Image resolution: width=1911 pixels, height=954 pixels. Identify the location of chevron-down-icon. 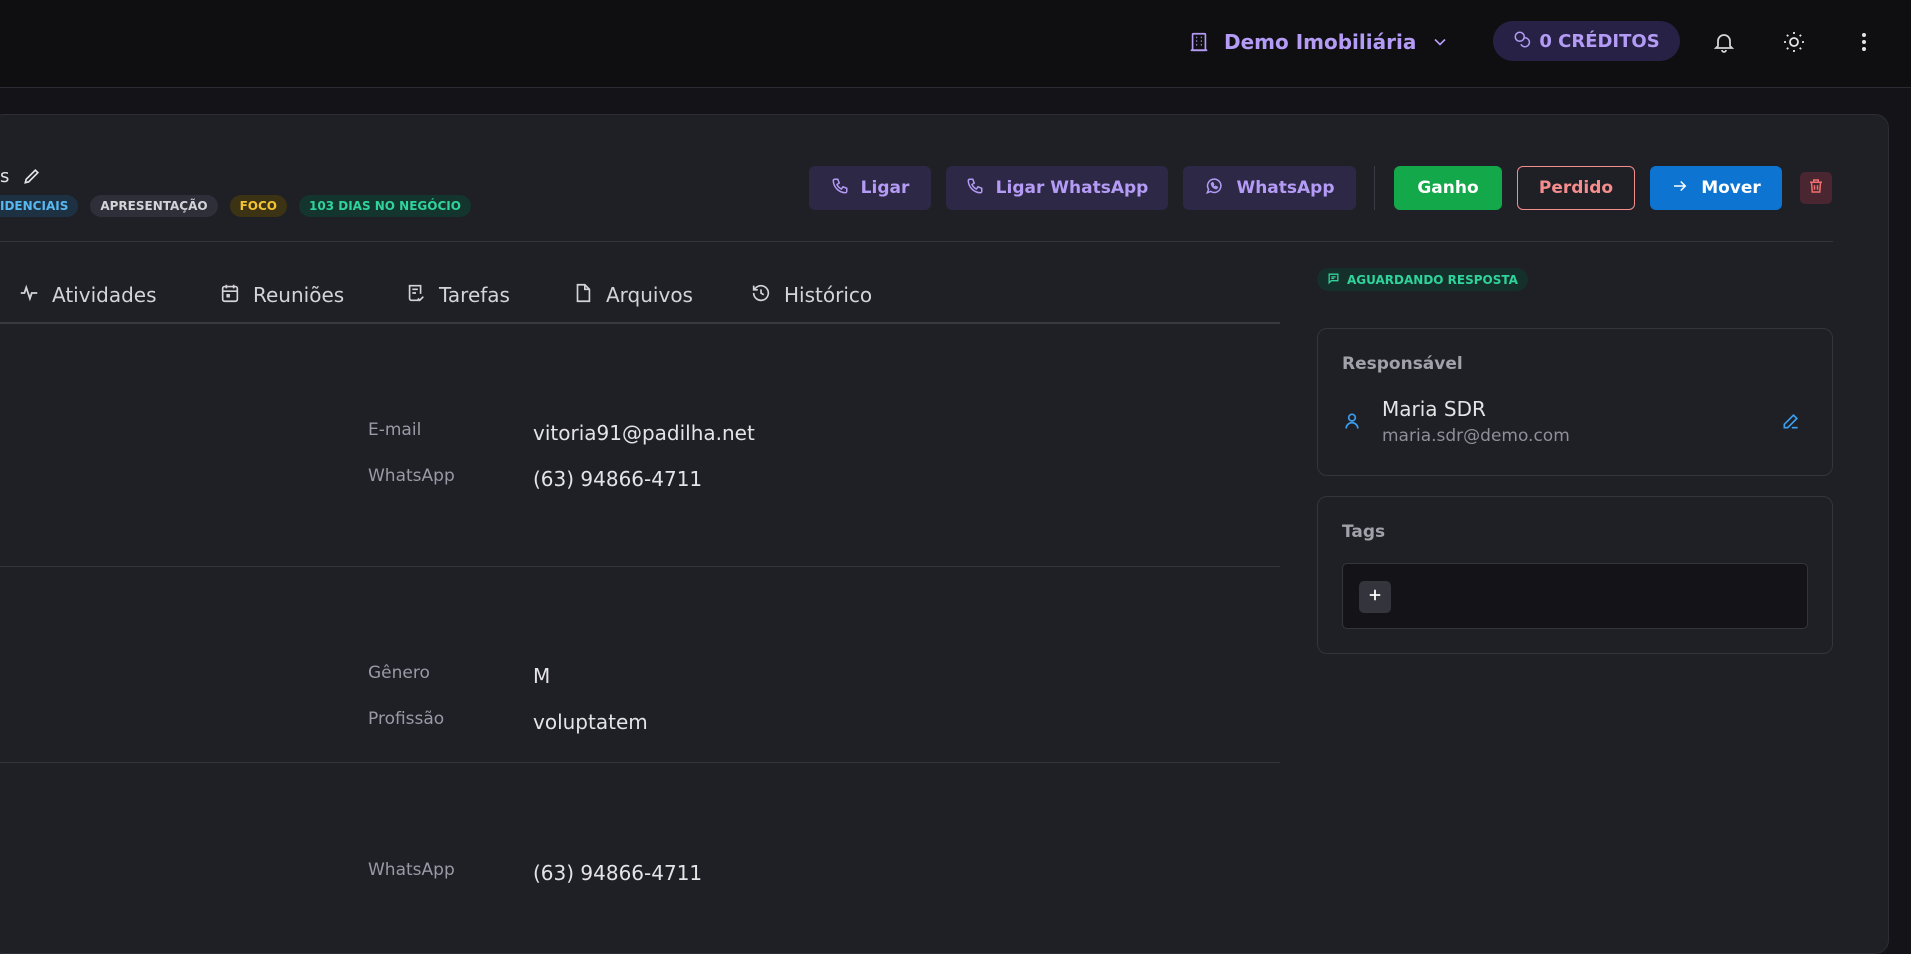
(1440, 42).